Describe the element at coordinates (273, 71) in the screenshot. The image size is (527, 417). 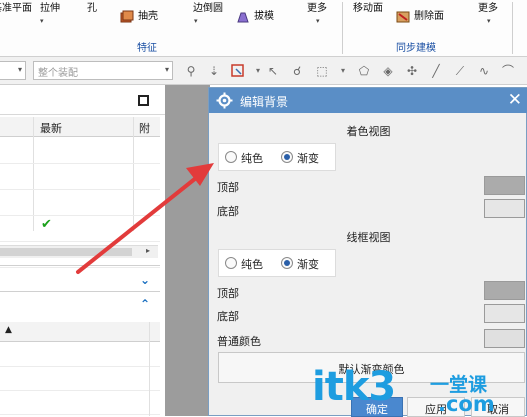
I see `pointer-icon: ↖` at that location.